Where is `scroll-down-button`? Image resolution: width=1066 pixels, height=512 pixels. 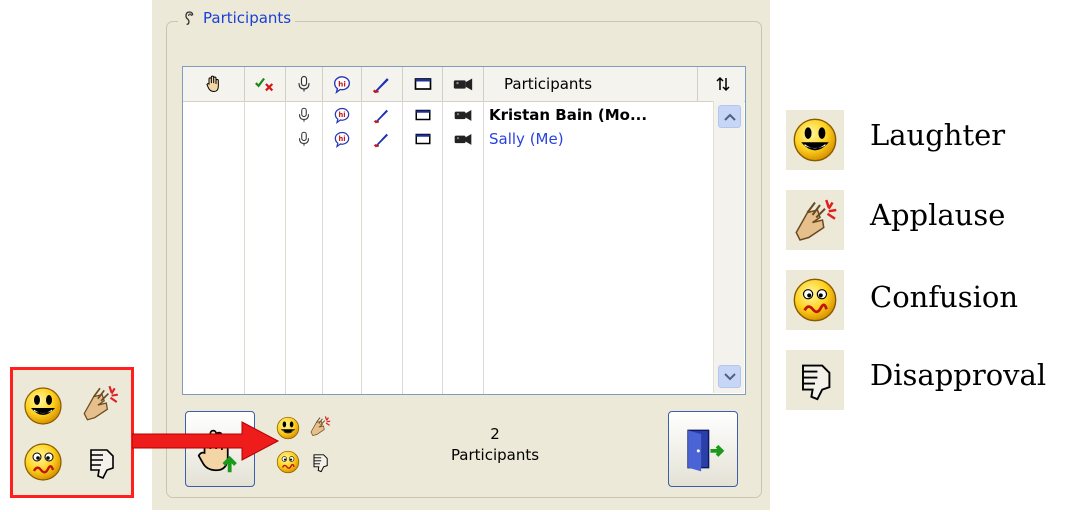 scroll-down-button is located at coordinates (729, 376).